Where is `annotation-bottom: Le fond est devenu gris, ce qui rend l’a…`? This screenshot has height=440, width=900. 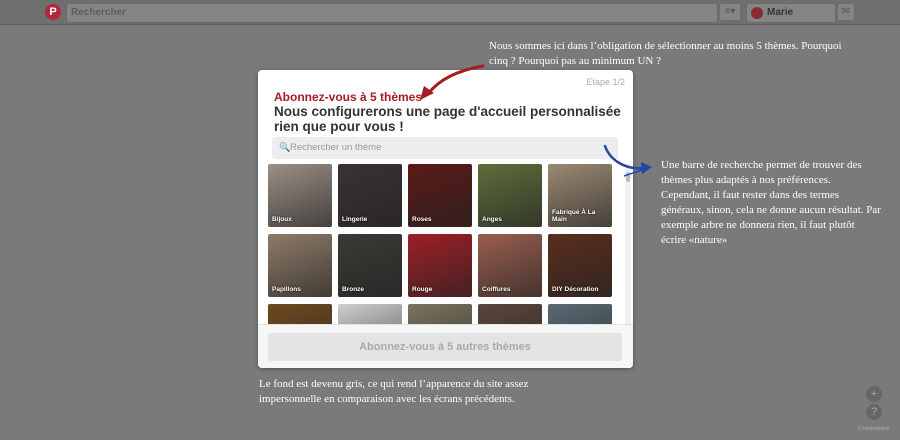
annotation-bottom: Le fond est devenu gris, ce qui rend l’a… is located at coordinates (394, 391).